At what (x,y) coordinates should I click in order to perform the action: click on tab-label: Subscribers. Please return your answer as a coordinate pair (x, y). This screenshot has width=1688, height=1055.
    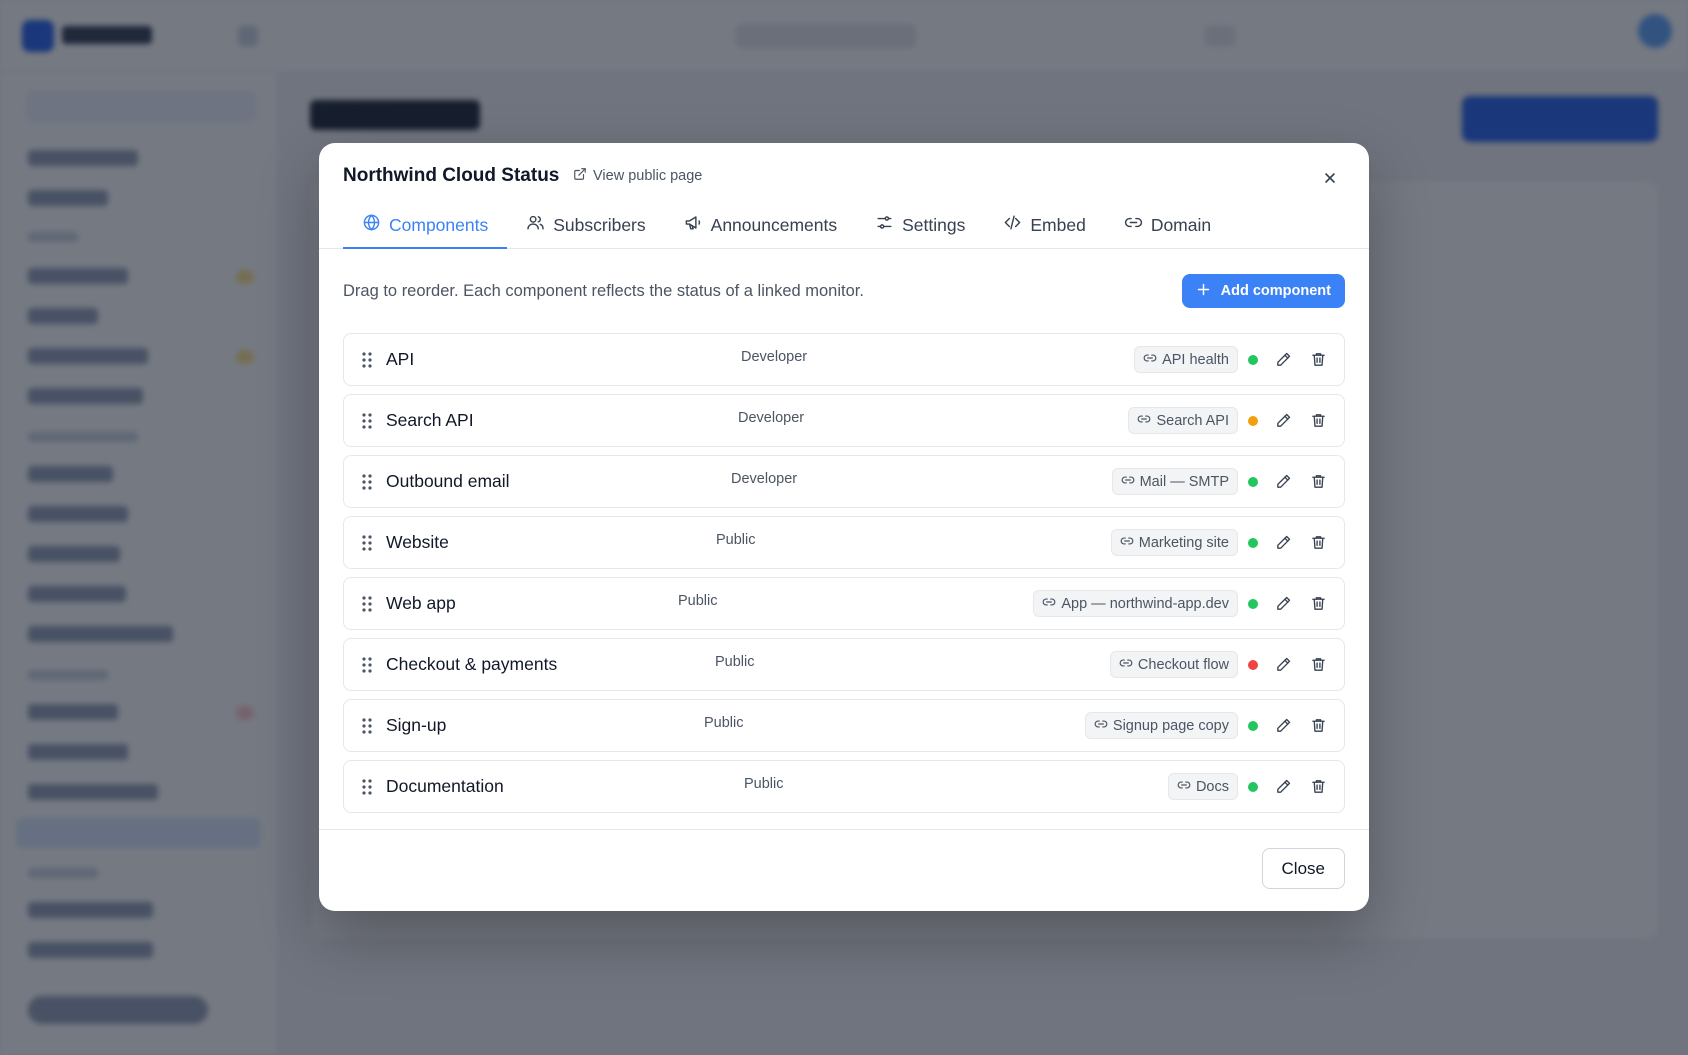
    Looking at the image, I should click on (599, 224).